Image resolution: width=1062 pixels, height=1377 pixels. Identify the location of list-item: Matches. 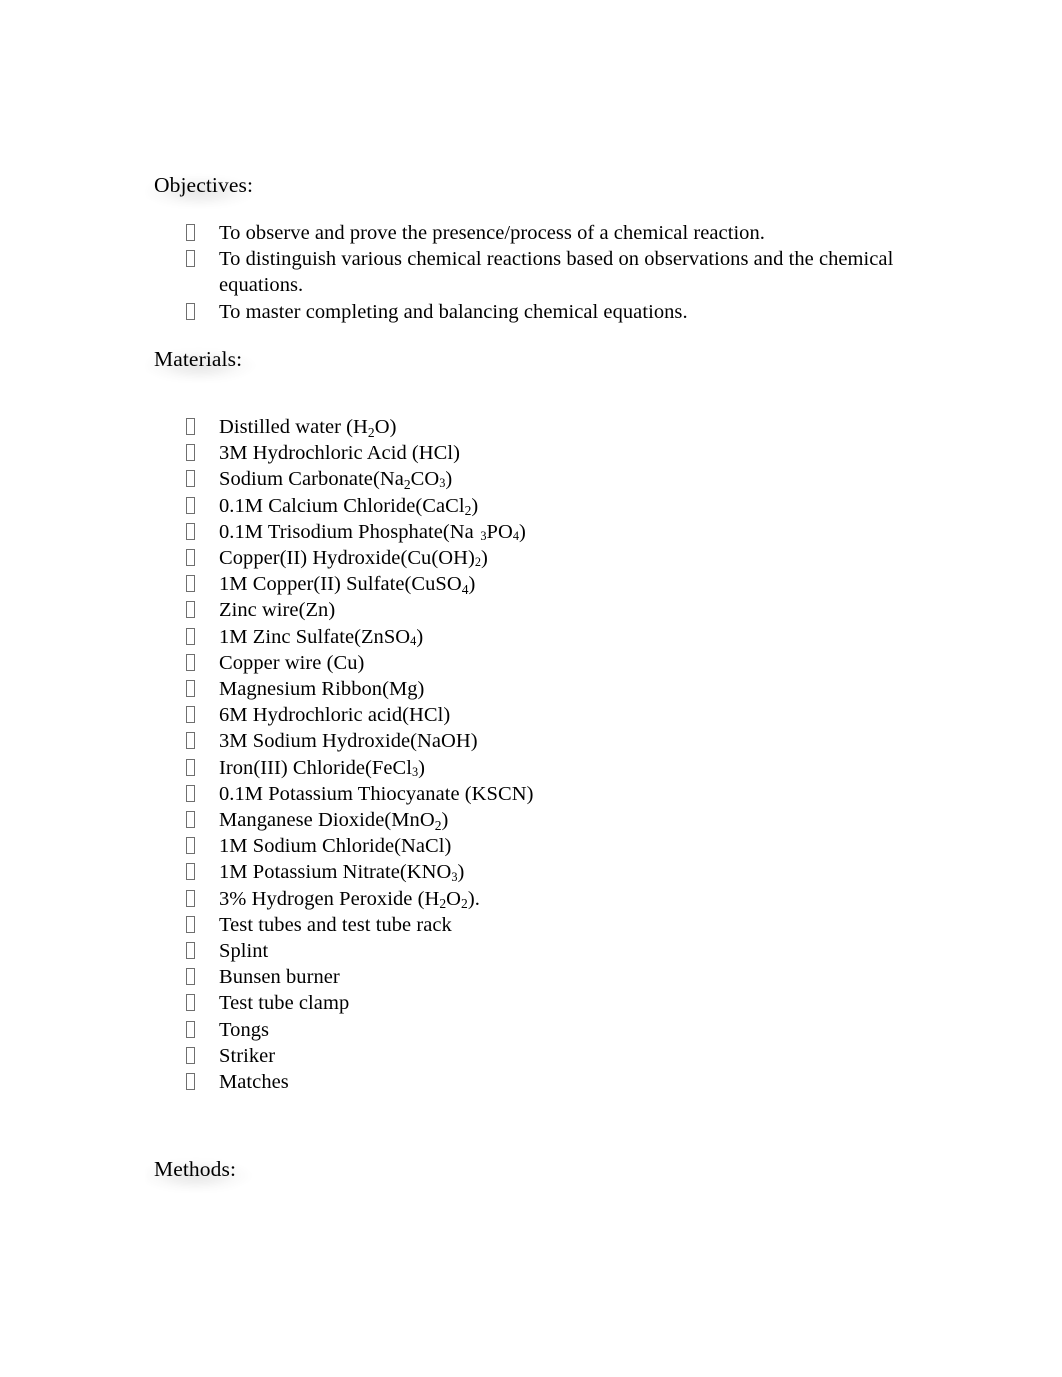
(531, 1082).